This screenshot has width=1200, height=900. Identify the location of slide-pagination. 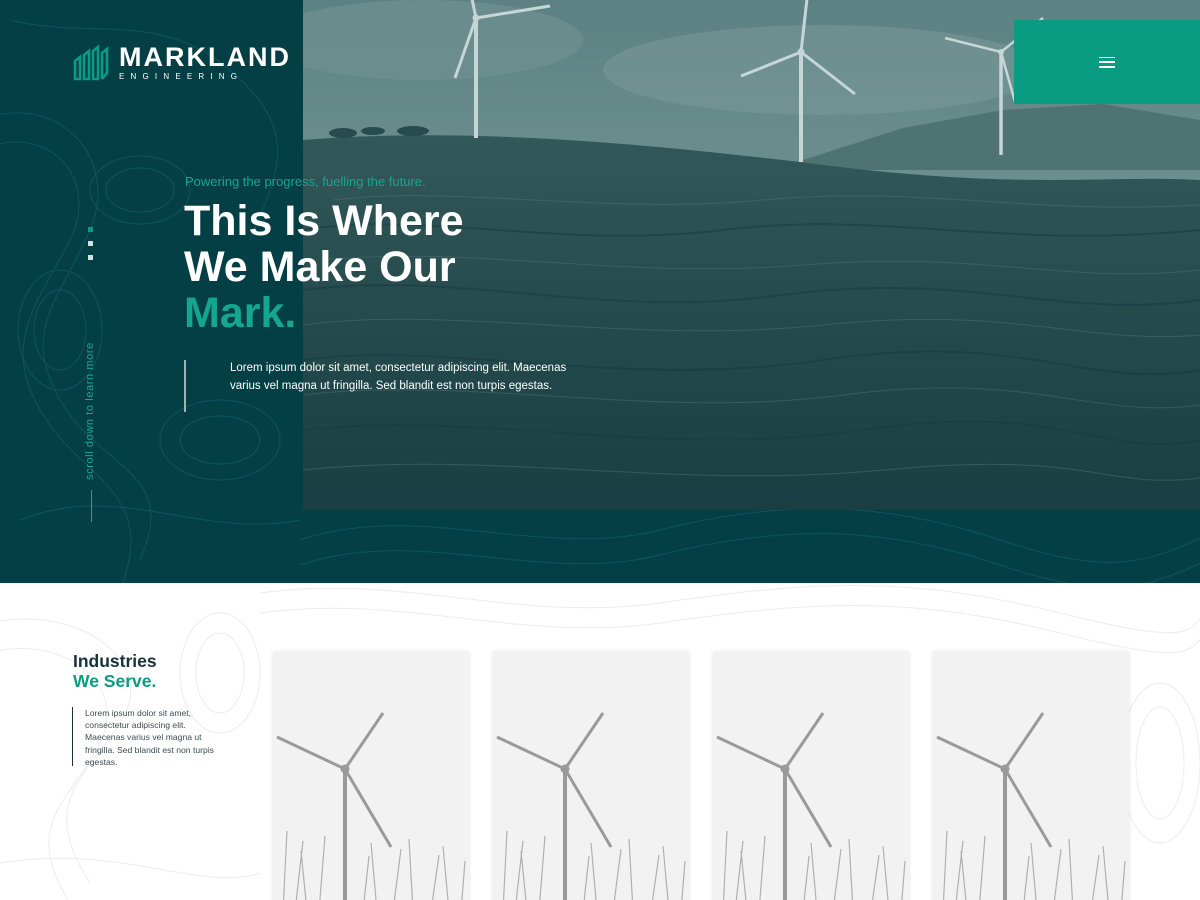
(90, 243).